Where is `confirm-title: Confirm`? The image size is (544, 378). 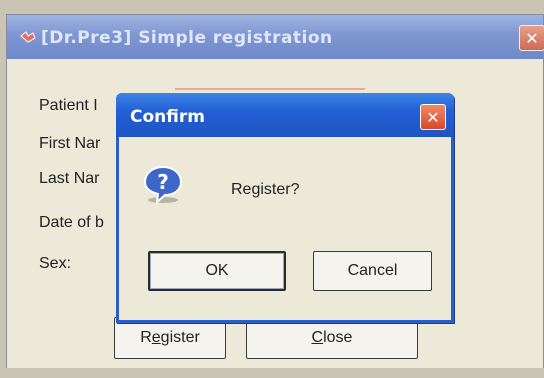 confirm-title: Confirm is located at coordinates (167, 117).